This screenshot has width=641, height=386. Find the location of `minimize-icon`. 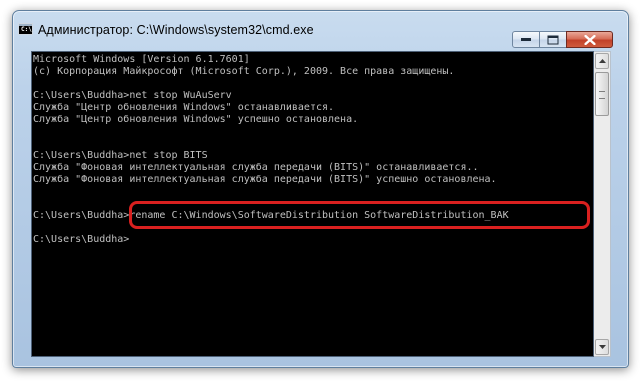

minimize-icon is located at coordinates (526, 39).